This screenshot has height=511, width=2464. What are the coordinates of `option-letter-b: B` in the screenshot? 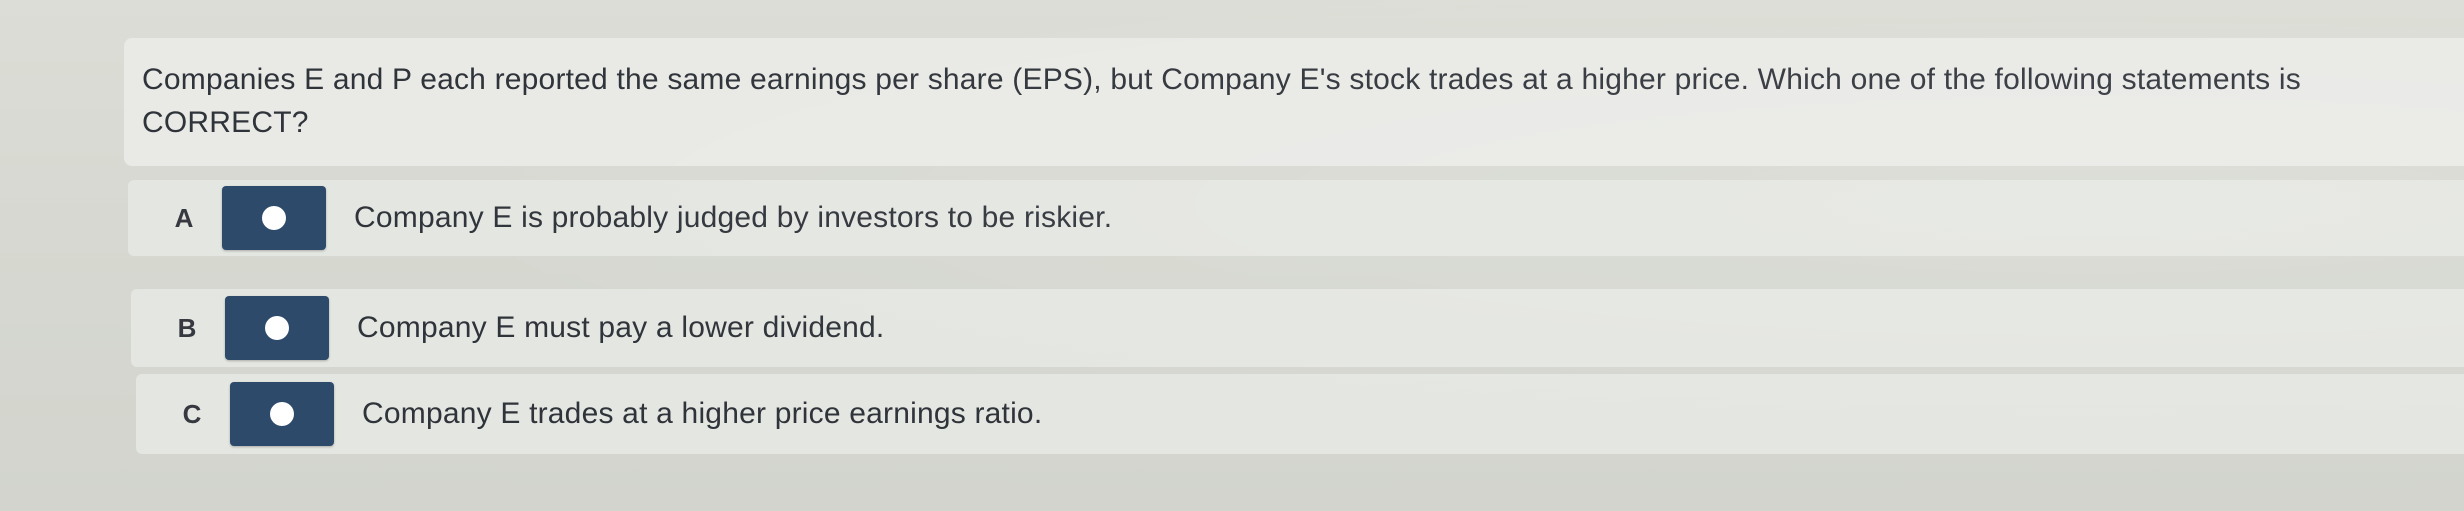 It's located at (187, 327).